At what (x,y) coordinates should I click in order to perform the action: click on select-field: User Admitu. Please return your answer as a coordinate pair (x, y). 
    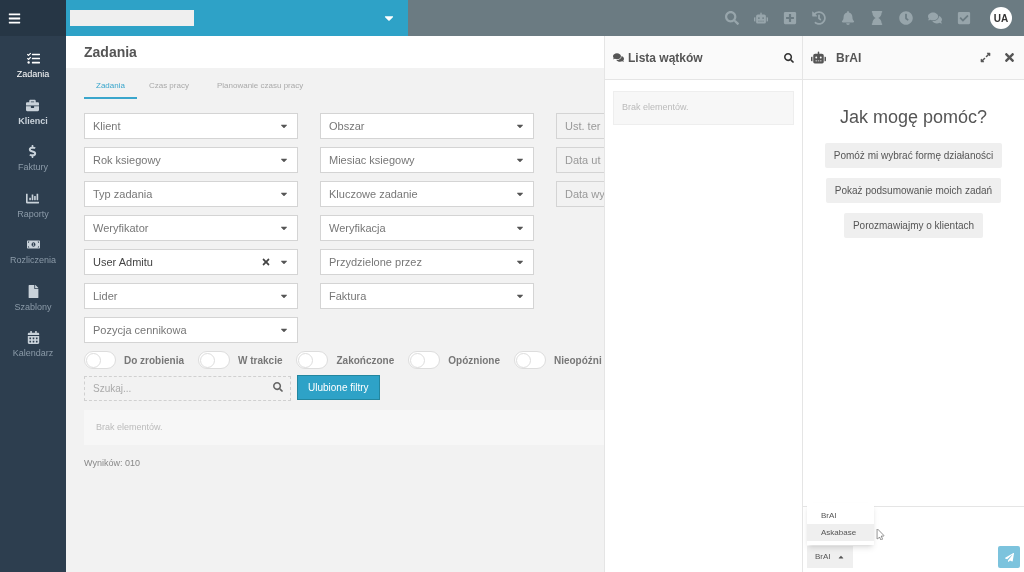
    Looking at the image, I should click on (191, 262).